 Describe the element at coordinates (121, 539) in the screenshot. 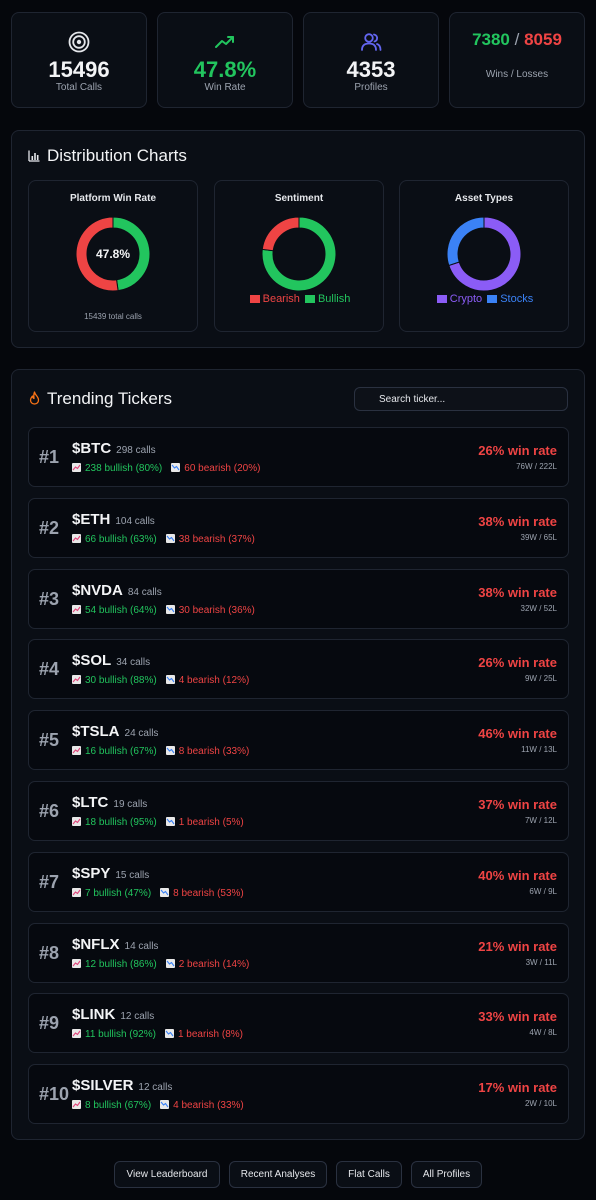

I see `bullish-count: 66 bullish (63%)` at that location.